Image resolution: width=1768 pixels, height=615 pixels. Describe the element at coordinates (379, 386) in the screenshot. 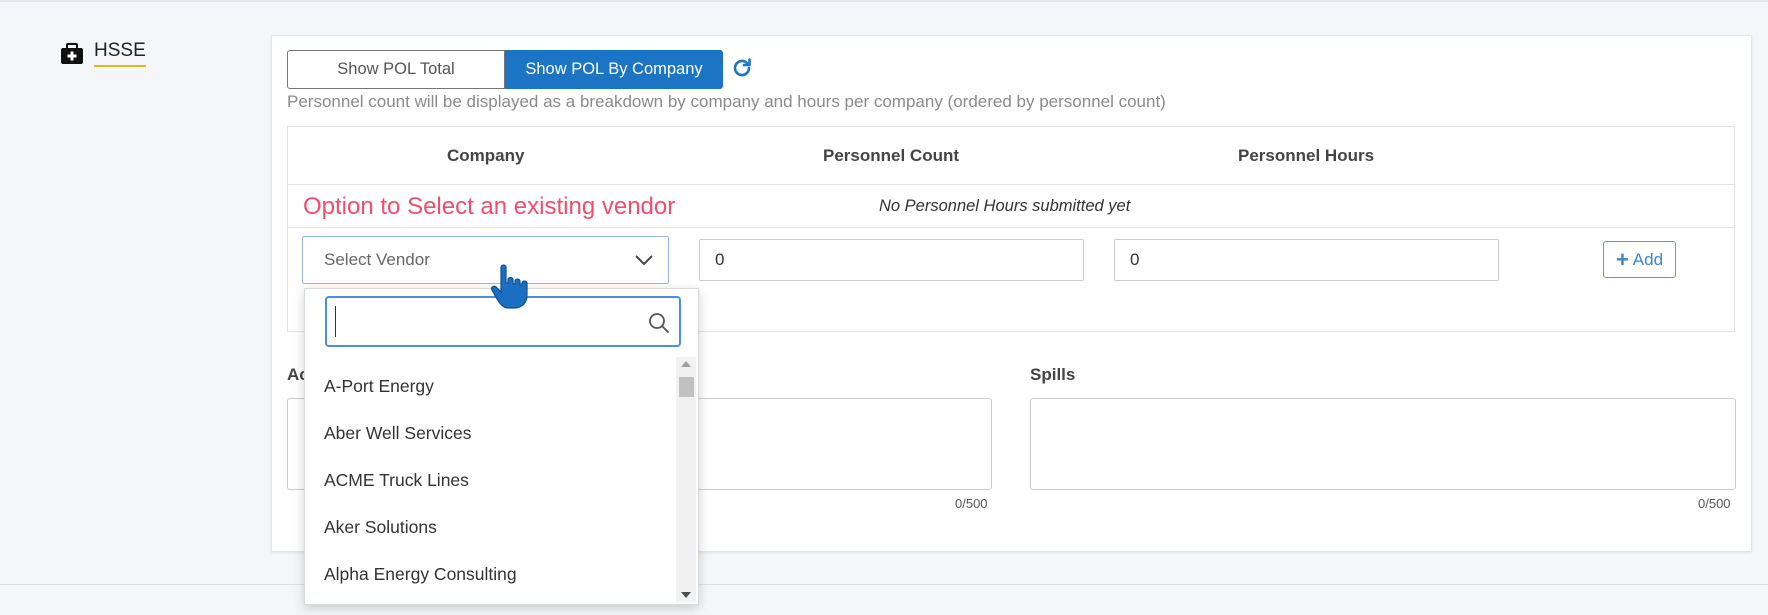

I see `vendor-option: A-Port Energy` at that location.